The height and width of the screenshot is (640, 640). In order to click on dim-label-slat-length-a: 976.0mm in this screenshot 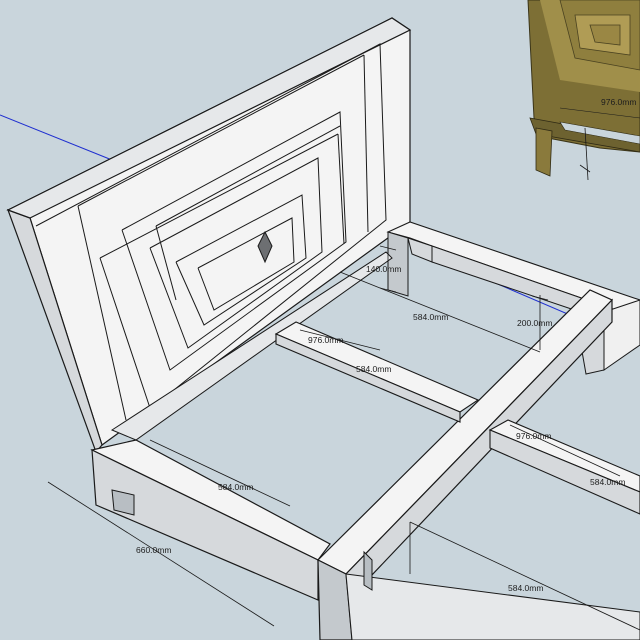, I will do `click(325, 340)`.